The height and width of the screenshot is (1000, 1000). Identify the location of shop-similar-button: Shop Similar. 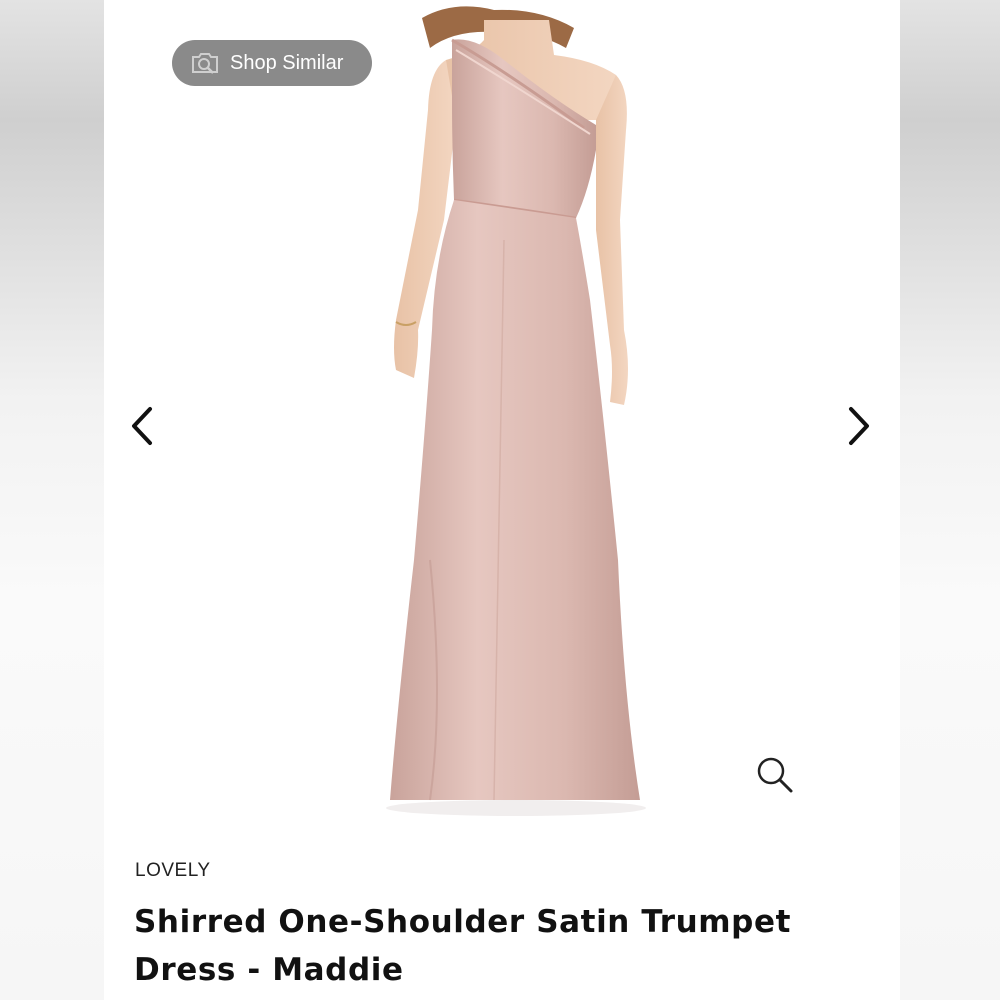
(272, 63).